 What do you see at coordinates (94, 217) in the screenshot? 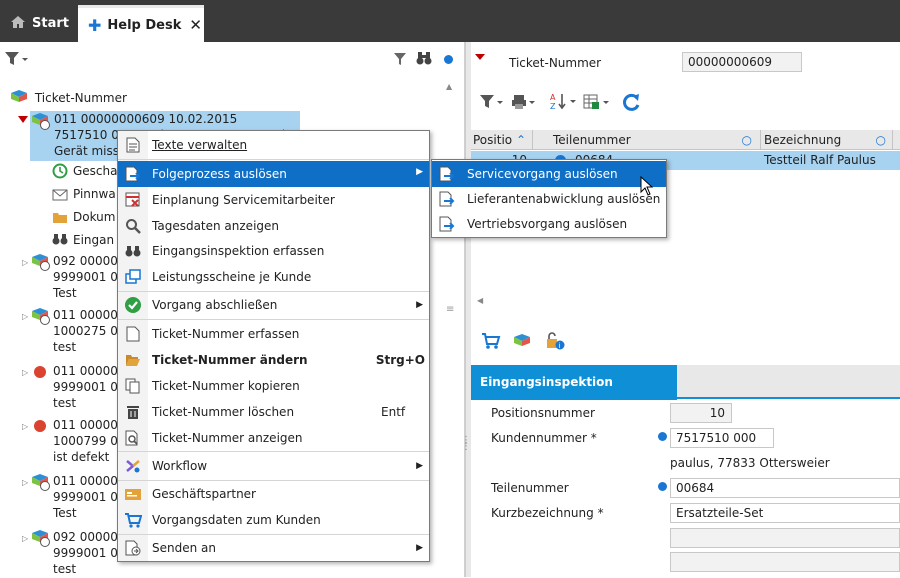
I see `tree-child-label: Dokum` at bounding box center [94, 217].